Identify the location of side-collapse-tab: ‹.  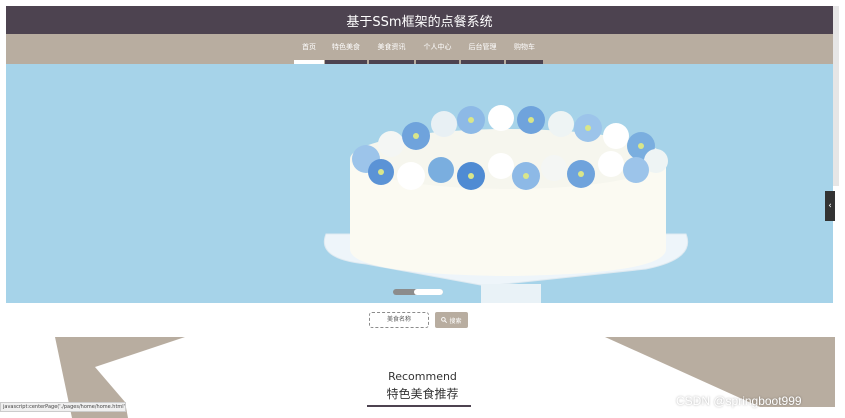
(830, 206).